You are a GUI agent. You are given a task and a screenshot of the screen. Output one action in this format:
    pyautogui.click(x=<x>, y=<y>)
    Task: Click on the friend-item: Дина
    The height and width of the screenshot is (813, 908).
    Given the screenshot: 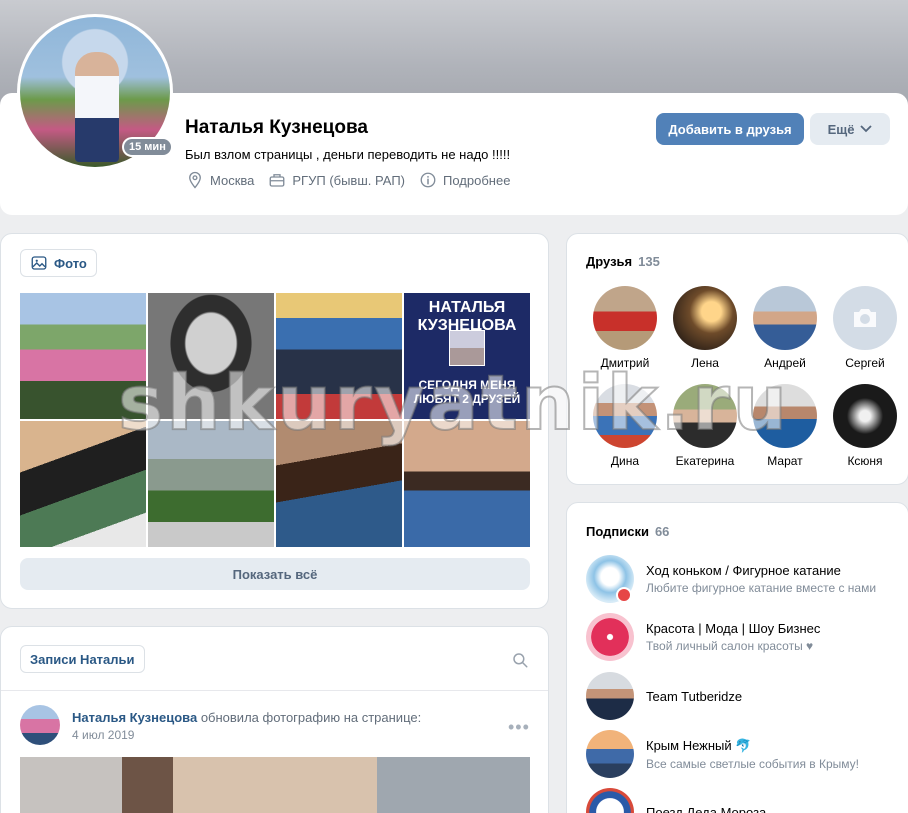 What is the action you would take?
    pyautogui.click(x=625, y=426)
    